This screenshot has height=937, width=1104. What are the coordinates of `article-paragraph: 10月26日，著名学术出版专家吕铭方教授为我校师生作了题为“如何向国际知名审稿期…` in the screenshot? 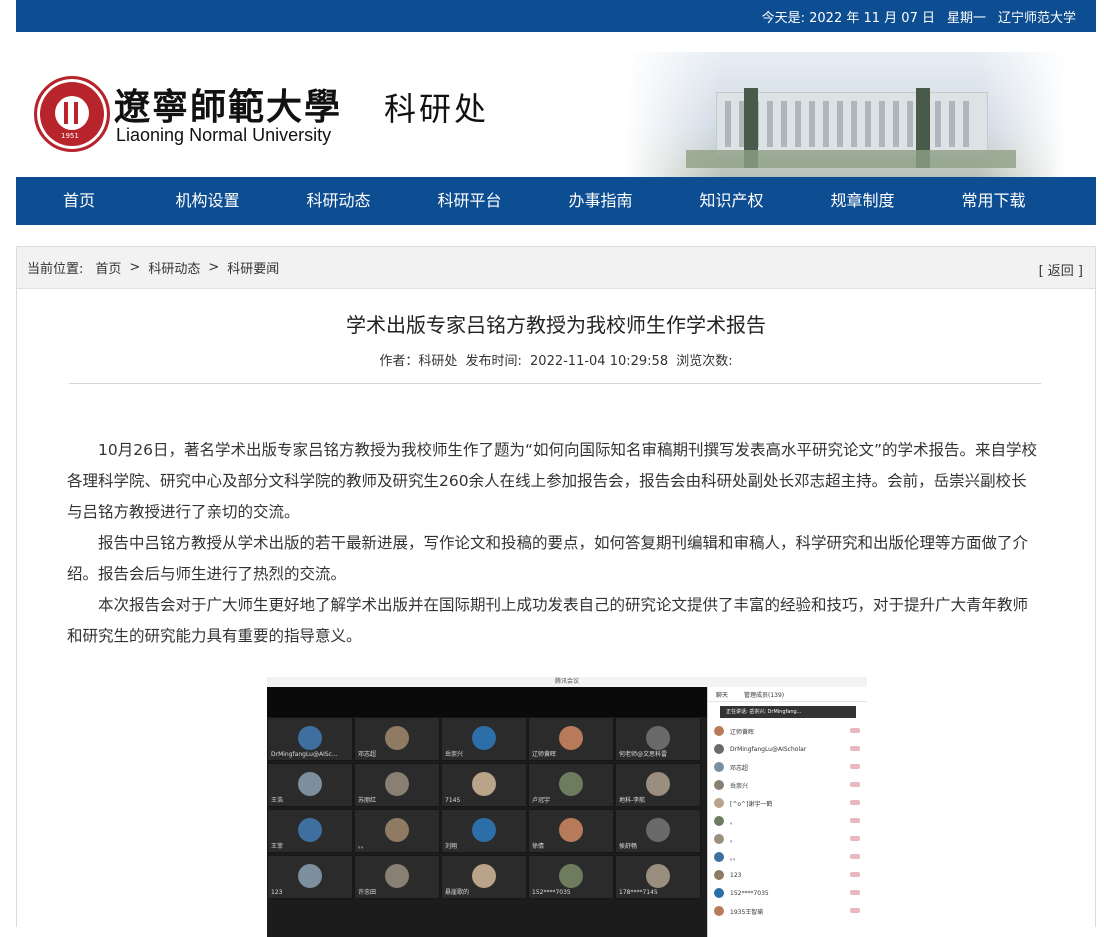 It's located at (552, 481).